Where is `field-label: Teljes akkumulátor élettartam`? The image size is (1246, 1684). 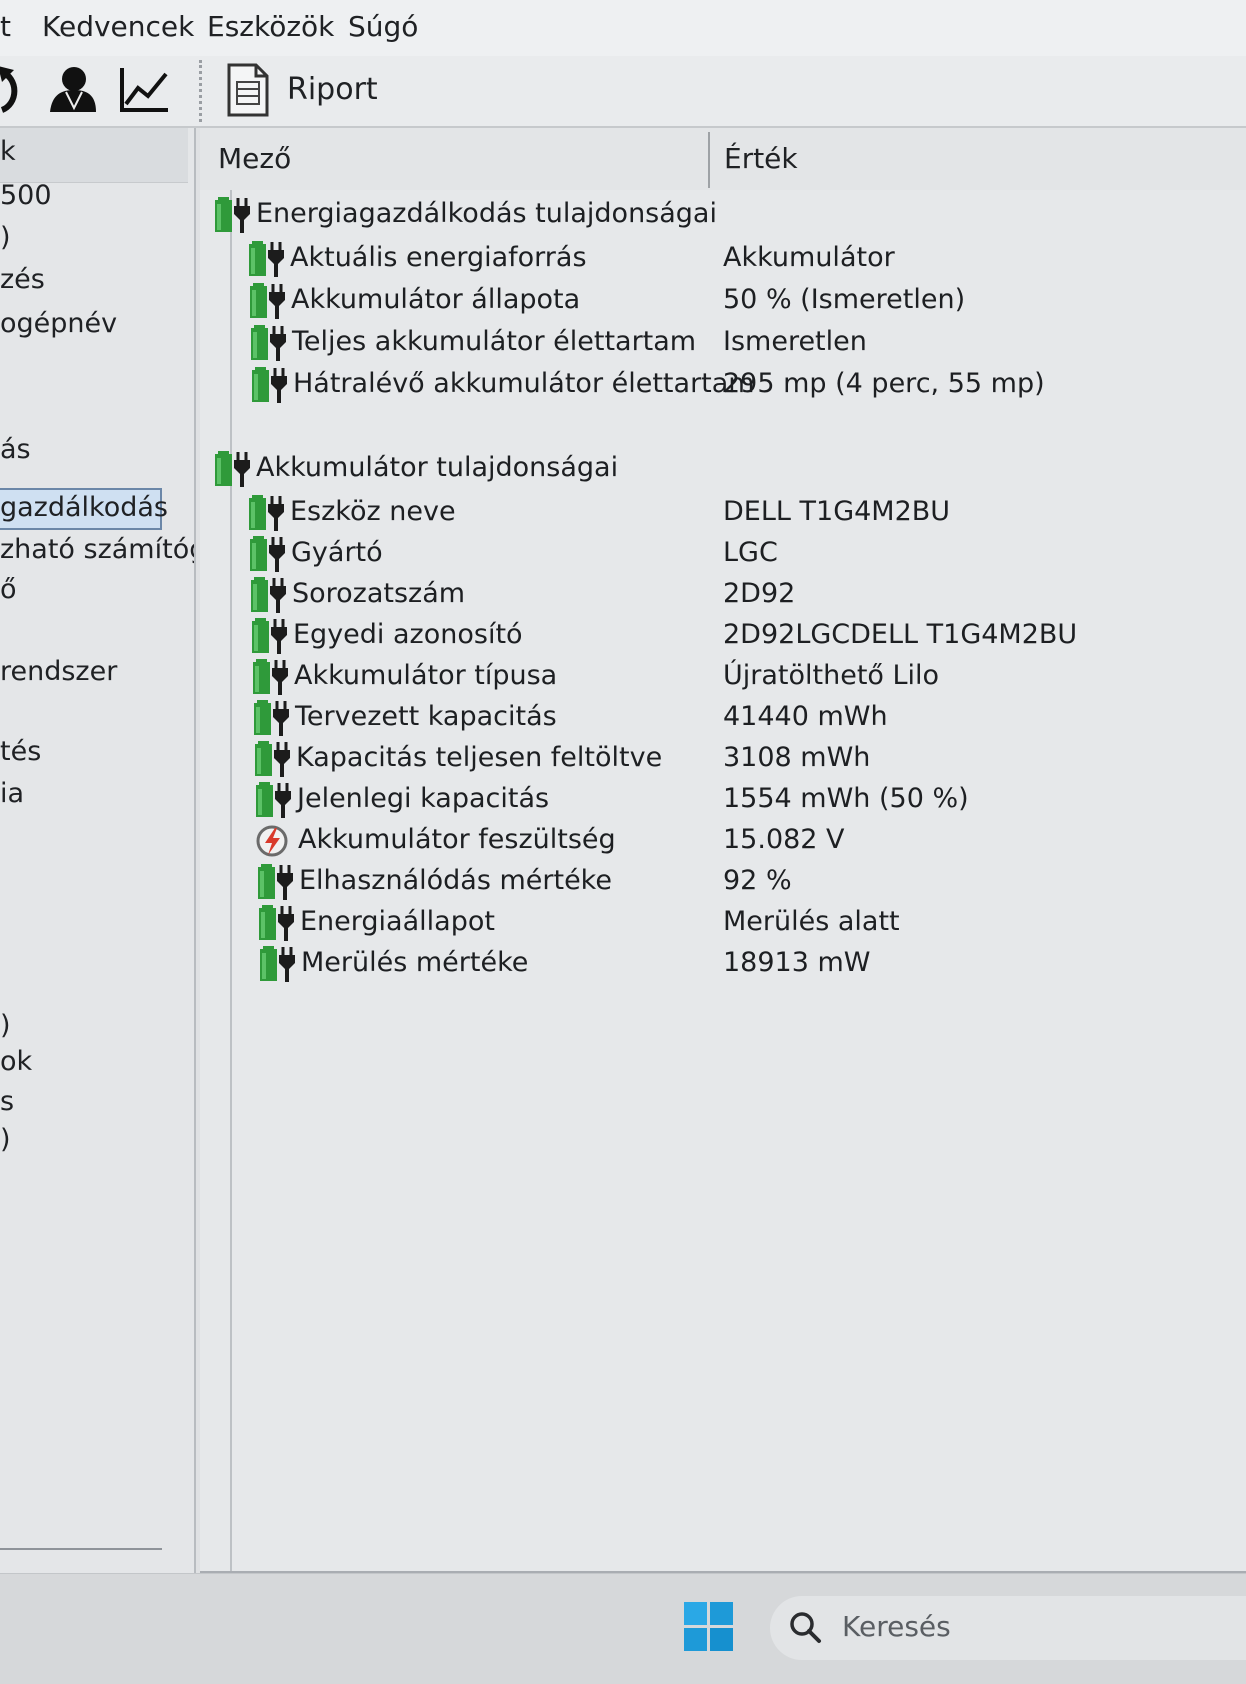
field-label: Teljes akkumulátor élettartam is located at coordinates (494, 341).